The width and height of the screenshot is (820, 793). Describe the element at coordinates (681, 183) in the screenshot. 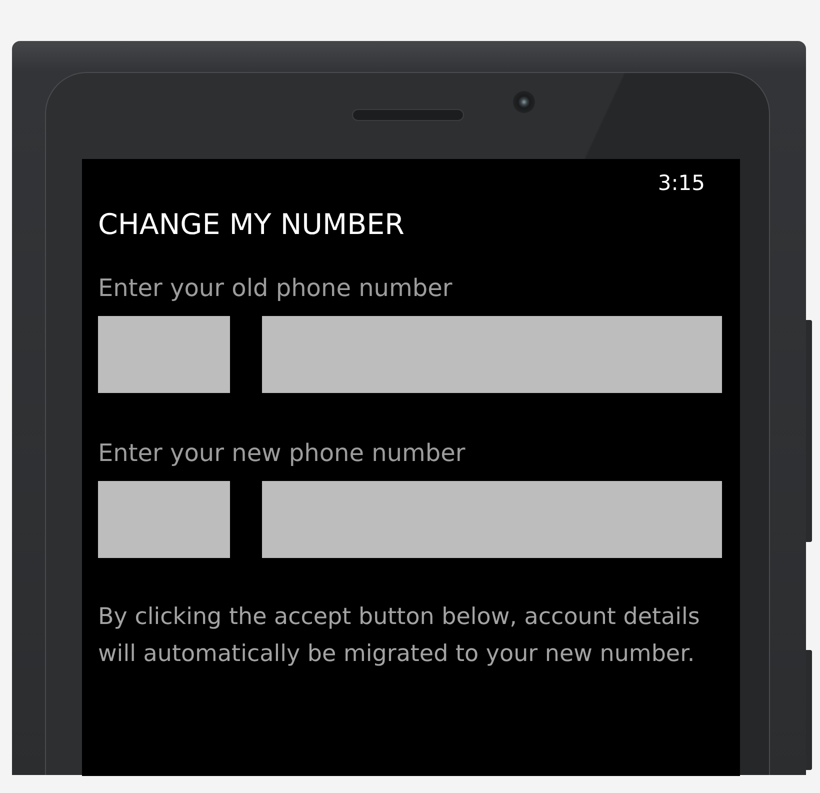

I see `status-time: 3:15` at that location.